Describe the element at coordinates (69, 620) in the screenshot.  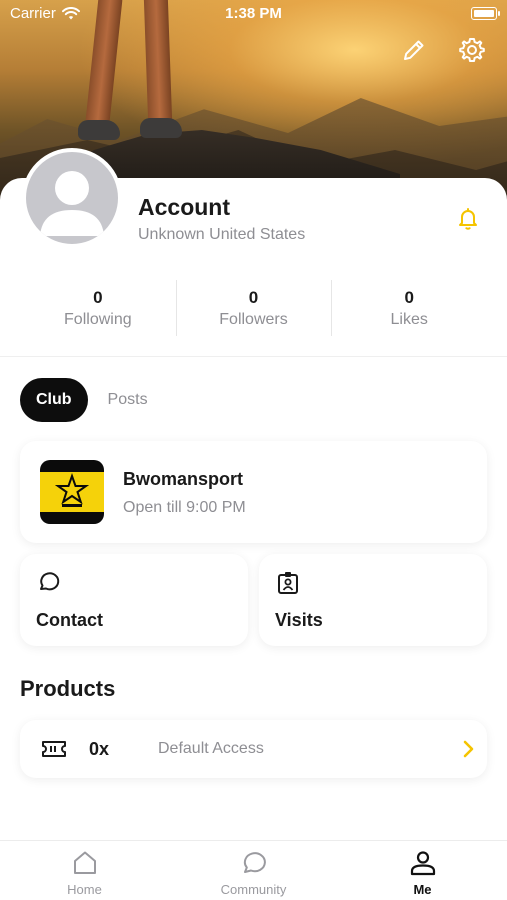
I see `contact-label: Contact` at that location.